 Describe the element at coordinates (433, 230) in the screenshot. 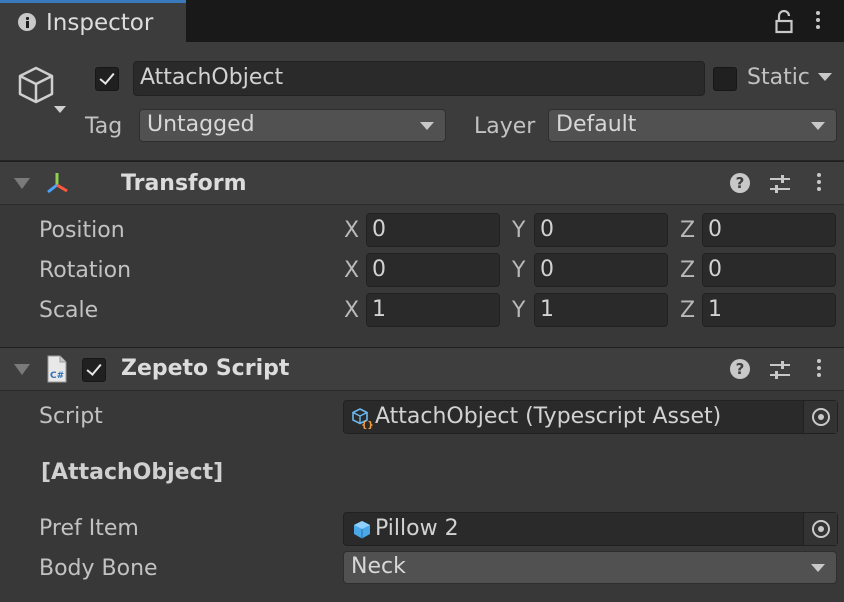

I see `position-x-field: 0` at that location.